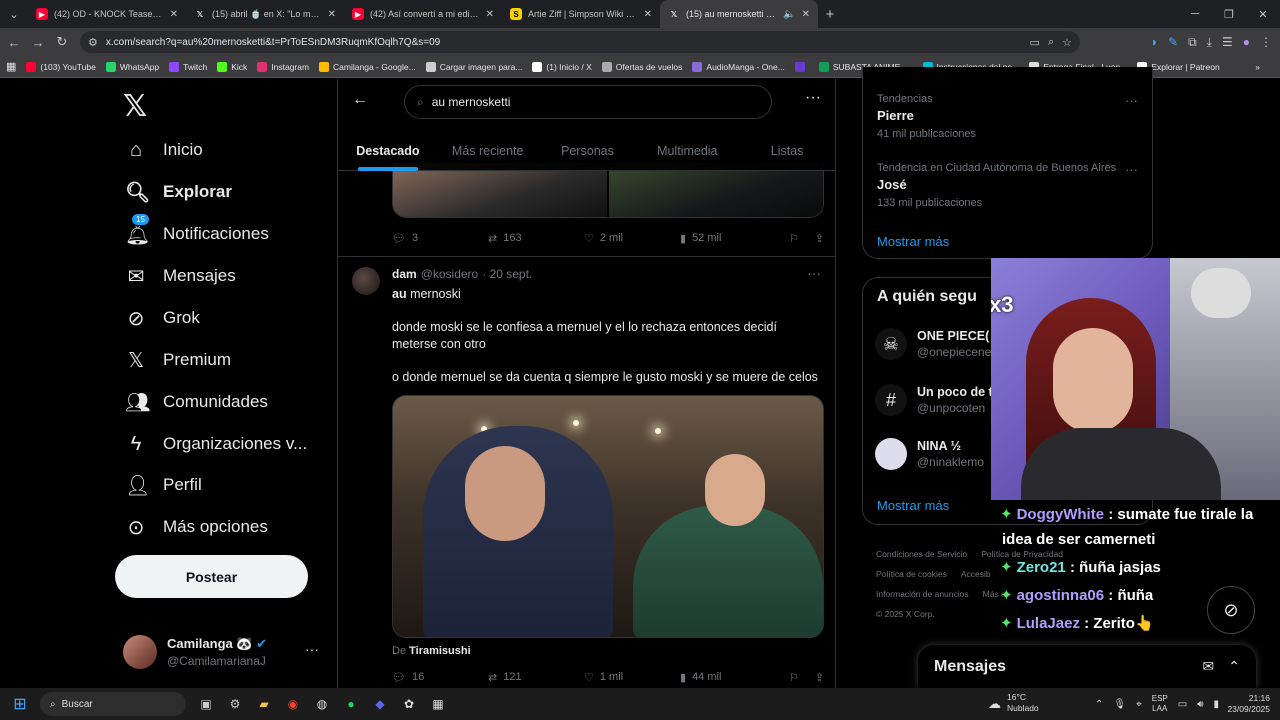 The image size is (1280, 720). Describe the element at coordinates (1139, 704) in the screenshot. I see `location-icon: ⌖` at that location.